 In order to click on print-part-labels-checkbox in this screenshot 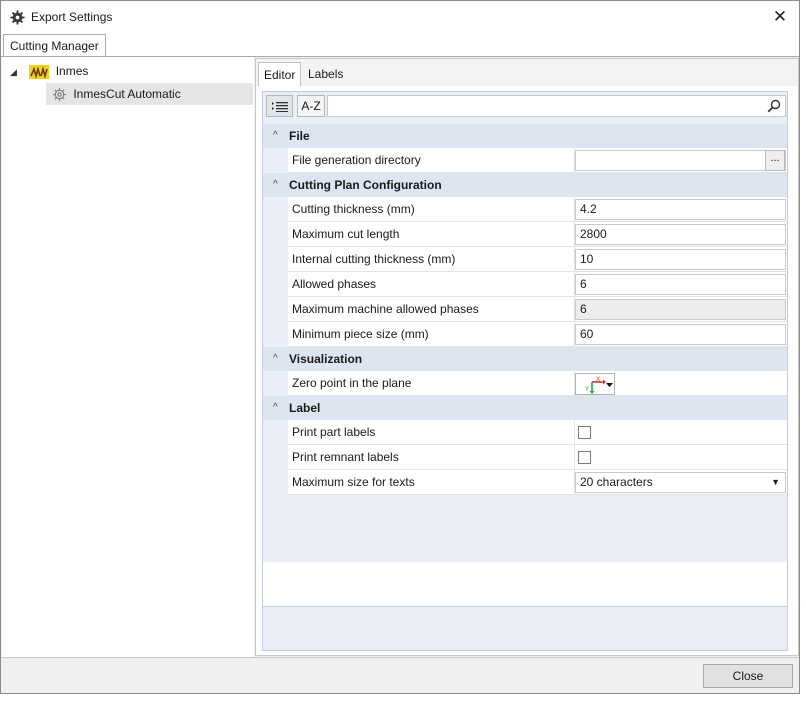, I will do `click(584, 432)`.